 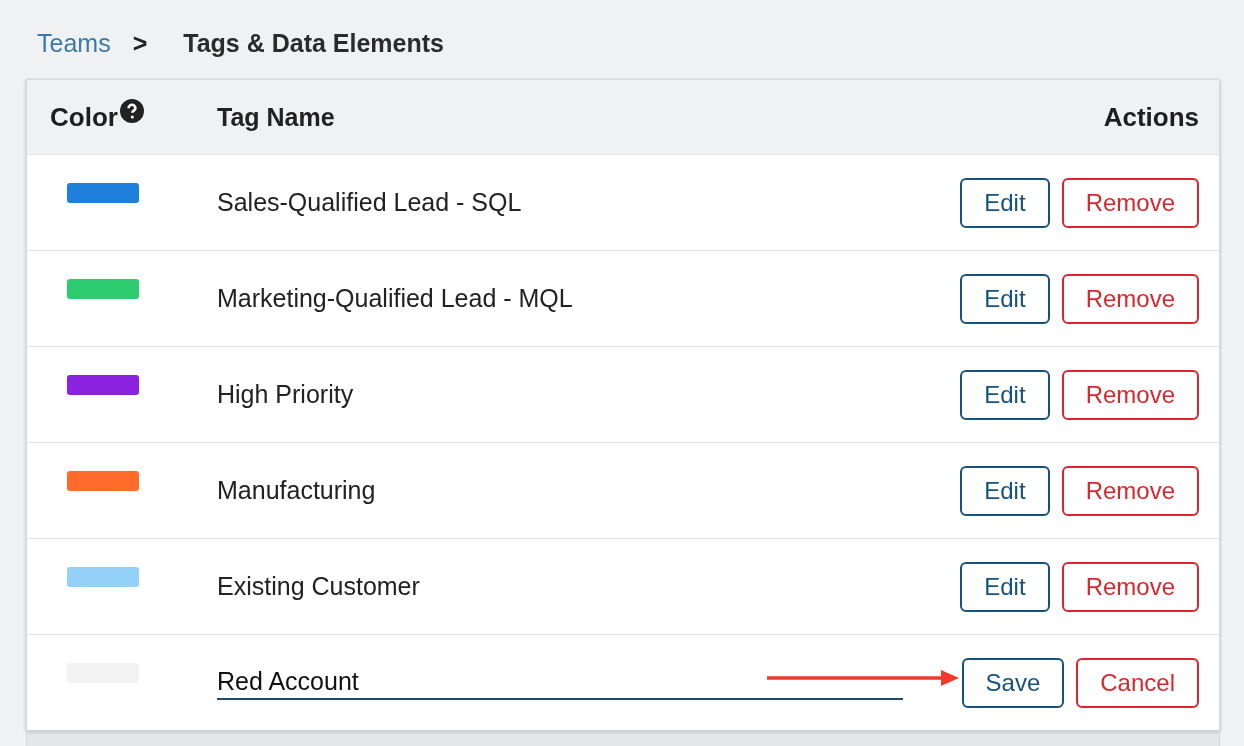 What do you see at coordinates (560, 682) in the screenshot?
I see `tag-name-input: Red Account` at bounding box center [560, 682].